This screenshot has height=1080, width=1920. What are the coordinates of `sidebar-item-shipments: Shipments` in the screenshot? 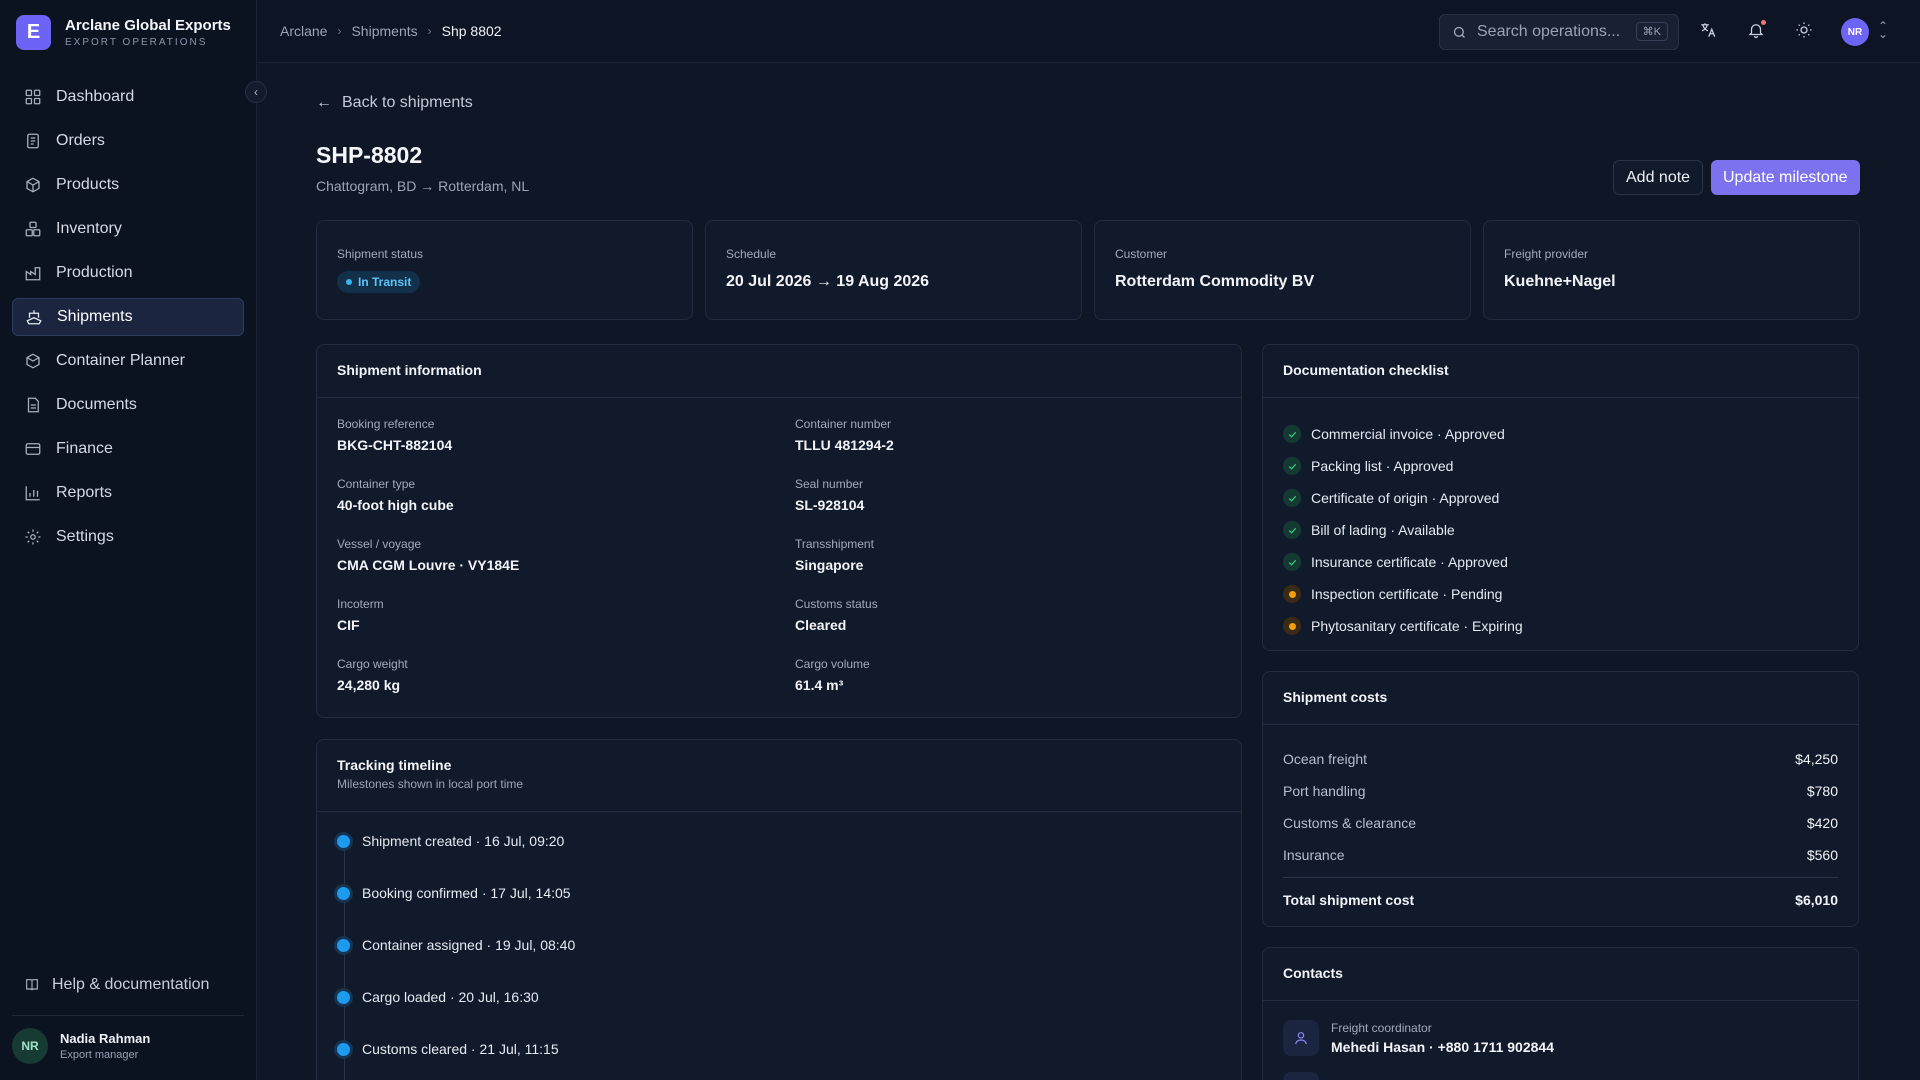 It's located at (128, 317).